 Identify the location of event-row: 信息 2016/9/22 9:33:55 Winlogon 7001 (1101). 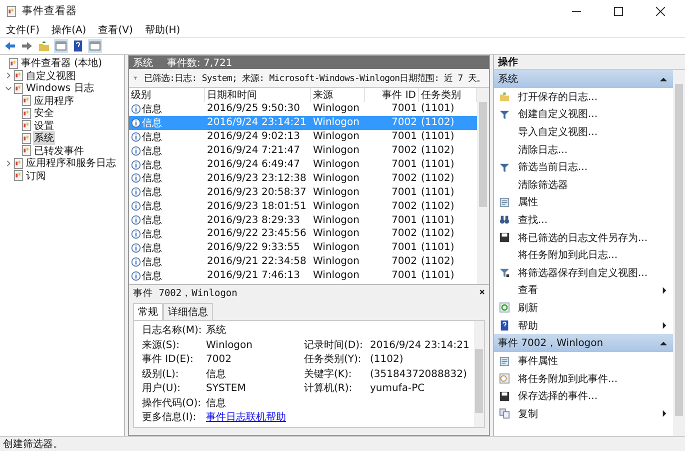
(303, 247).